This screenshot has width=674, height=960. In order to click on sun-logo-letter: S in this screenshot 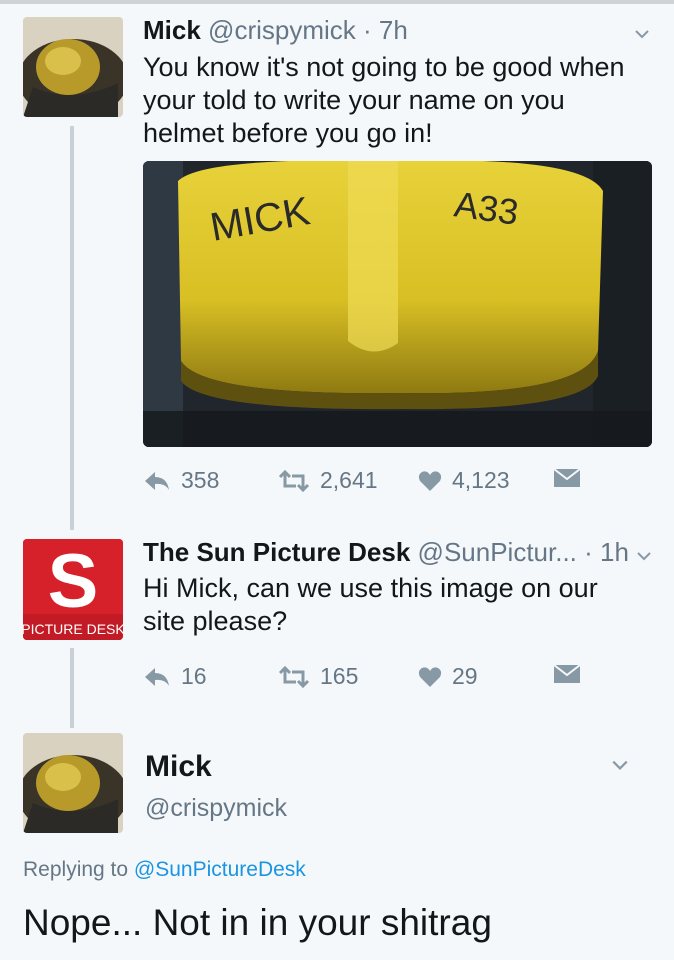, I will do `click(73, 581)`.